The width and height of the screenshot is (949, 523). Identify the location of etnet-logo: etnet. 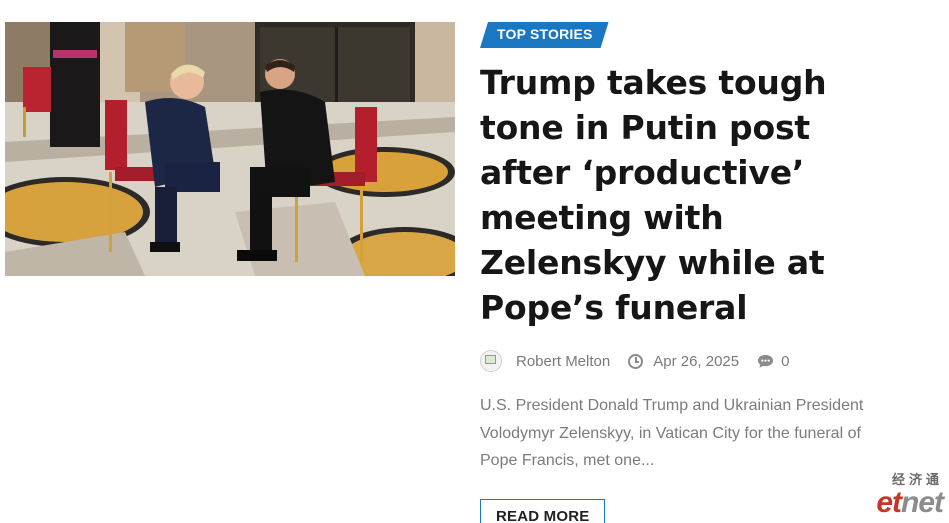
(902, 502).